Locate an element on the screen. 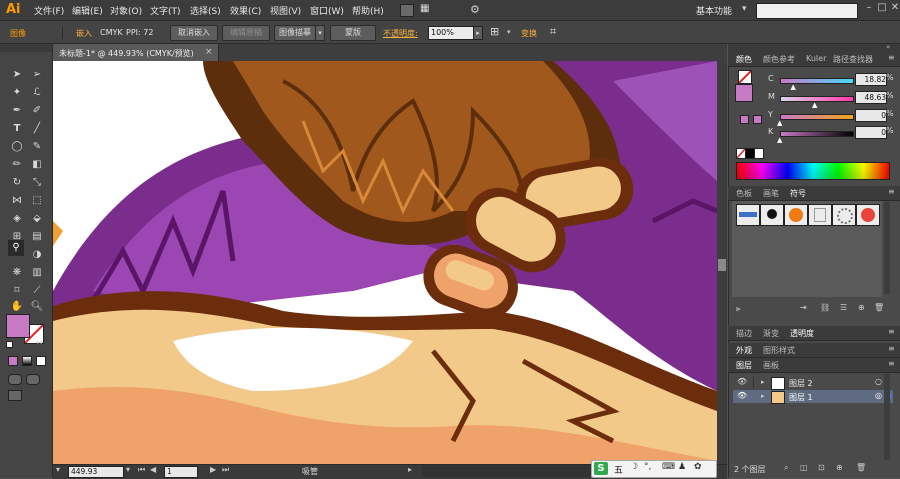 The width and height of the screenshot is (900, 479). workspace-label: 基本功能 is located at coordinates (714, 10).